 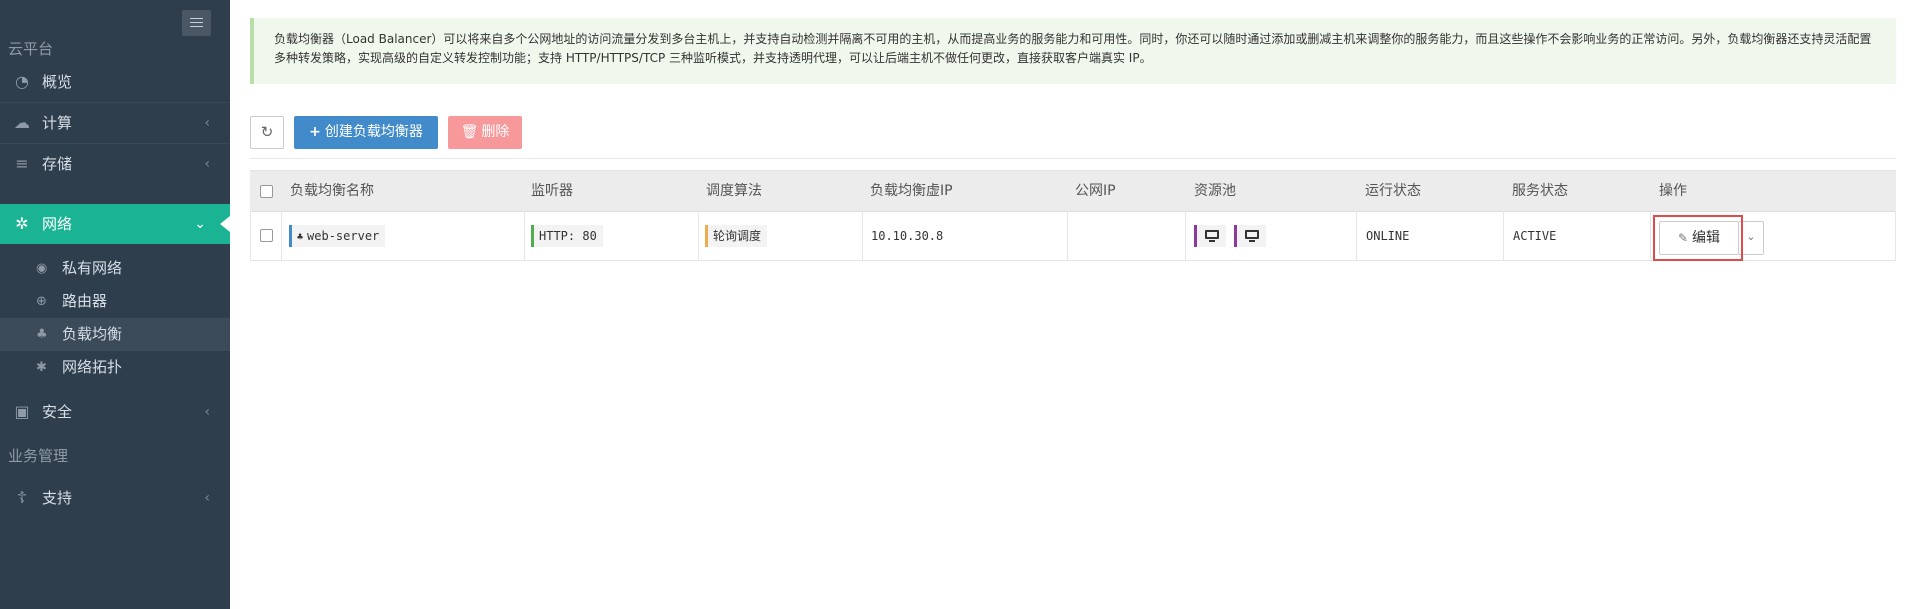 What do you see at coordinates (57, 164) in the screenshot?
I see `sidebar-item-label: 存储` at bounding box center [57, 164].